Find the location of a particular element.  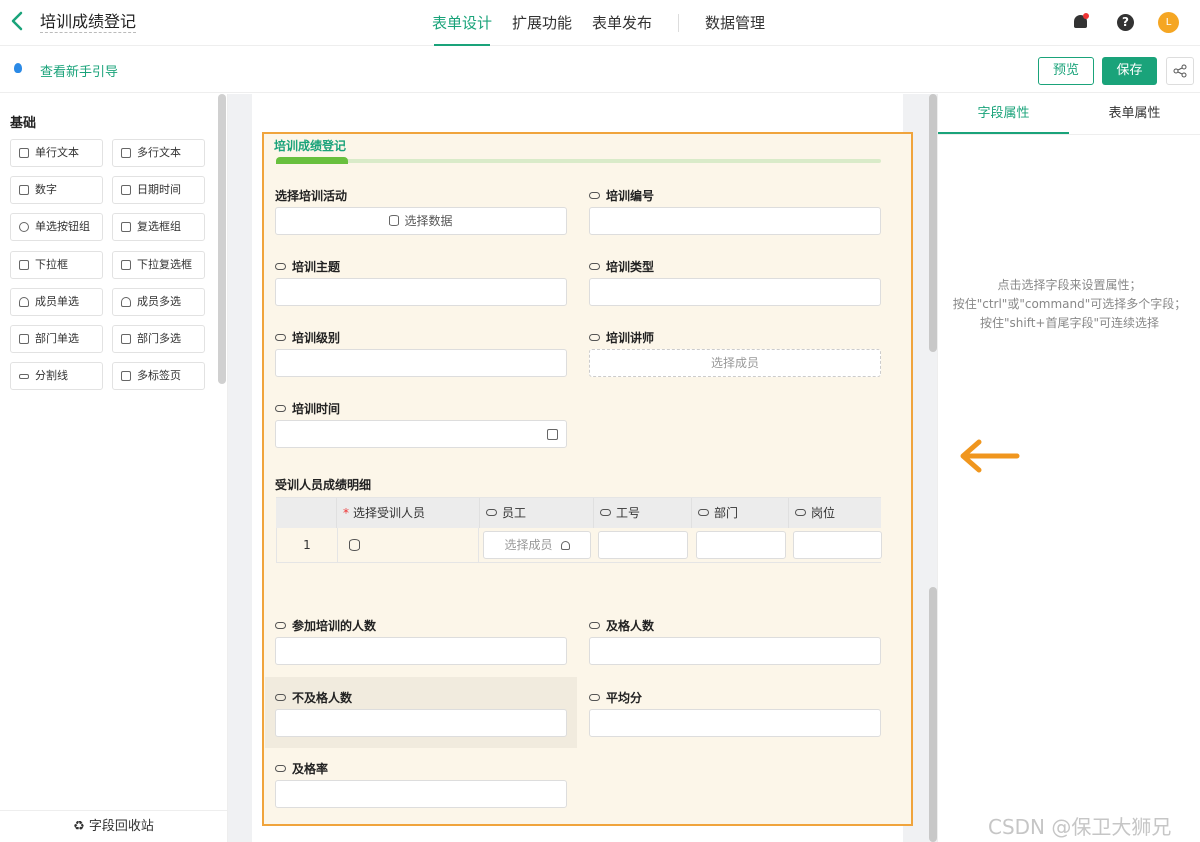

field-label-code: 培训编号 is located at coordinates (621, 195).